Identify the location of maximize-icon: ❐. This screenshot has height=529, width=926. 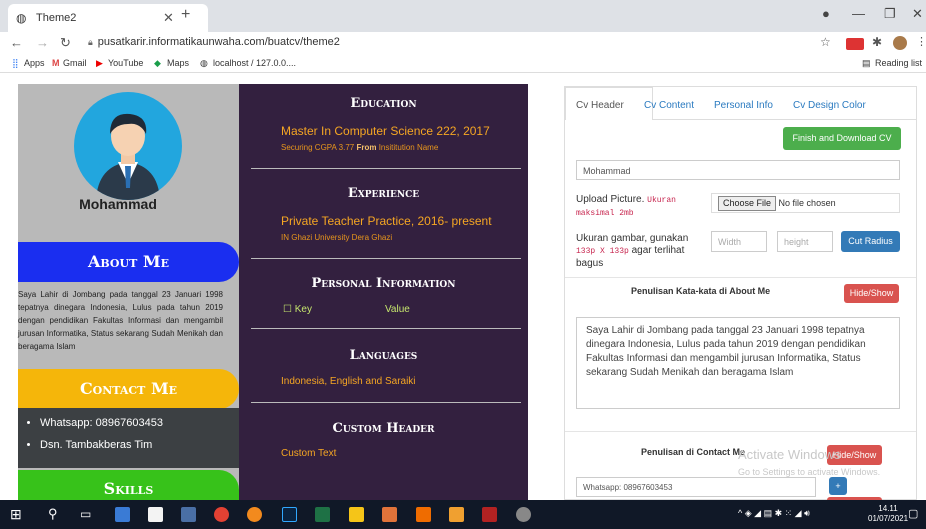
(890, 14).